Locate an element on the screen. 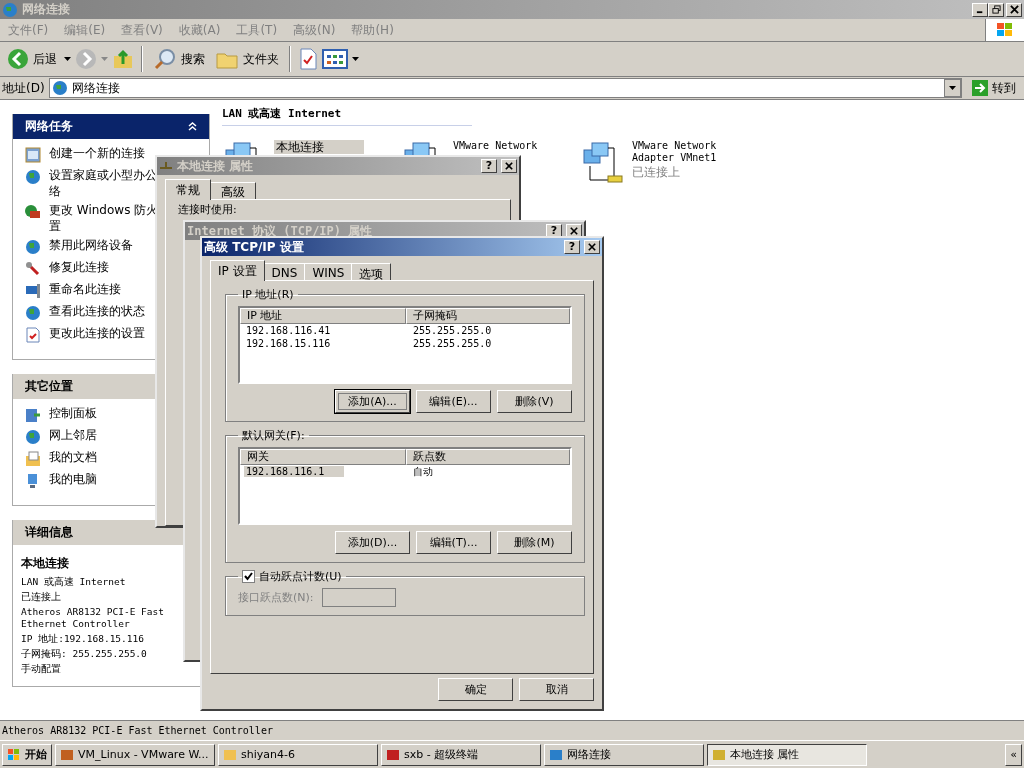 Image resolution: width=1024 pixels, height=768 pixels. panel-header: 网络任务 is located at coordinates (111, 126).